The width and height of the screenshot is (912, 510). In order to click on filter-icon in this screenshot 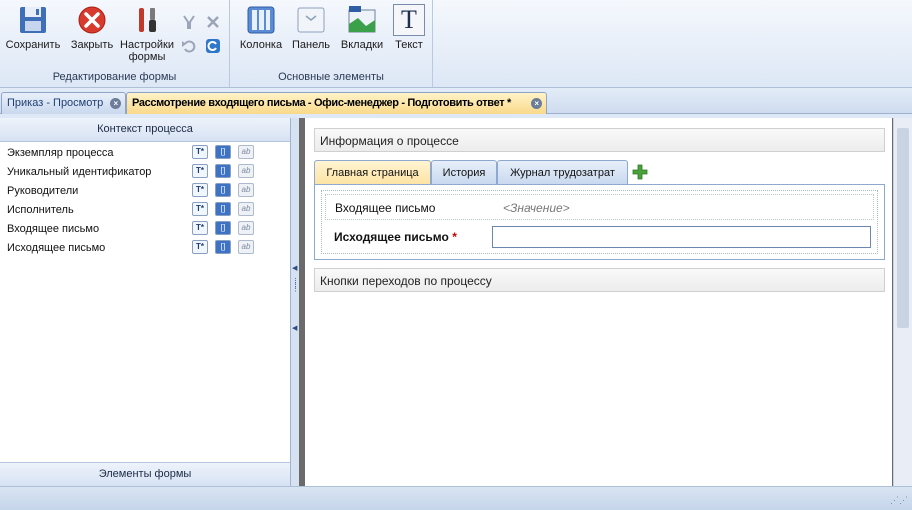, I will do `click(189, 22)`.